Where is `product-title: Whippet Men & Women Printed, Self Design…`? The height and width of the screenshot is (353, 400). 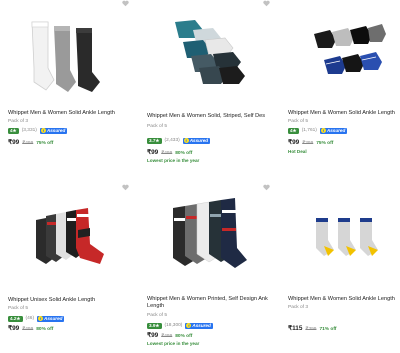 product-title: Whippet Men & Women Printed, Self Design… is located at coordinates (207, 299).